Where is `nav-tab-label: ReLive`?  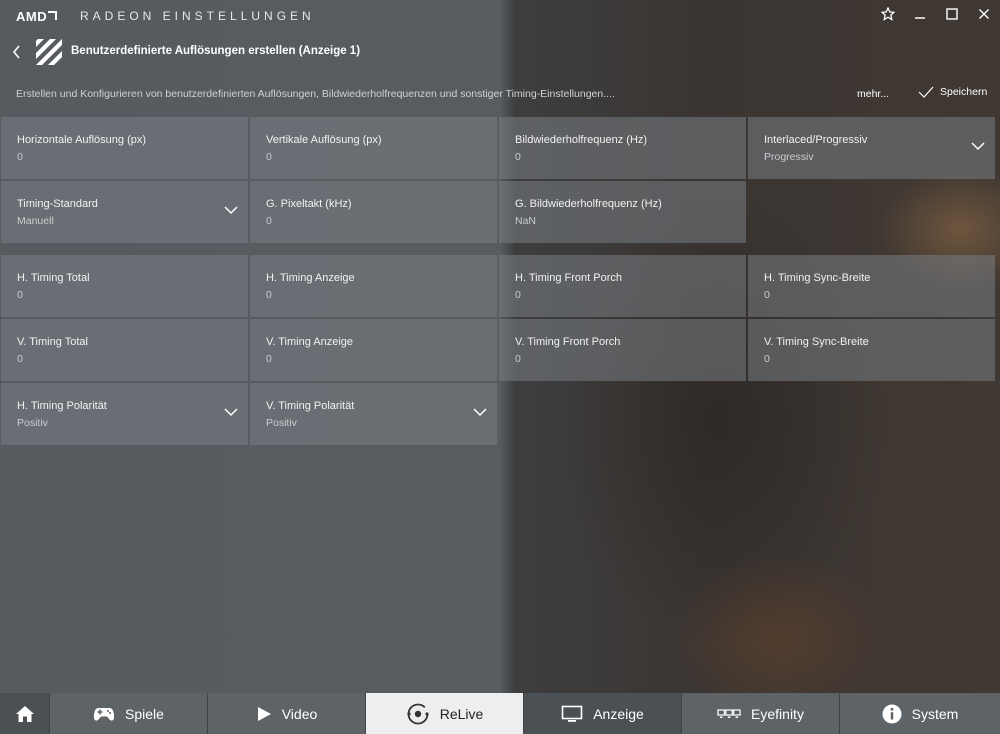 nav-tab-label: ReLive is located at coordinates (461, 713).